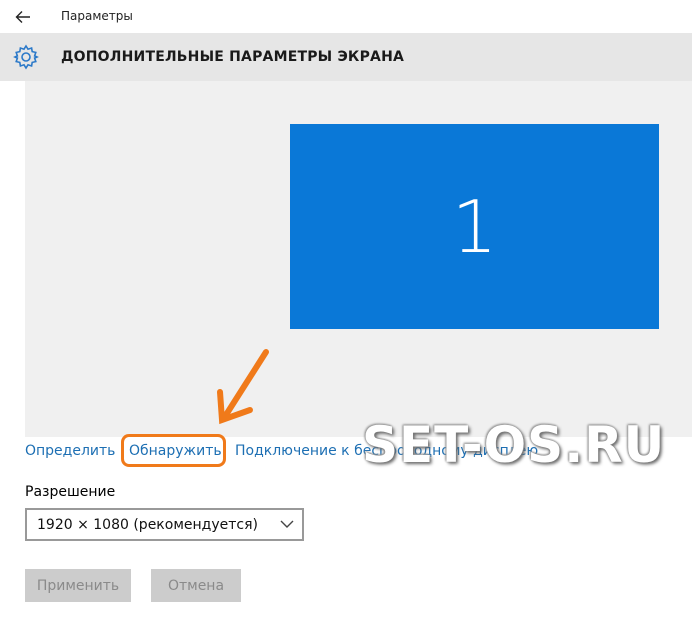 The height and width of the screenshot is (619, 692). Describe the element at coordinates (243, 387) in the screenshot. I see `annotation-arrow-icon` at that location.